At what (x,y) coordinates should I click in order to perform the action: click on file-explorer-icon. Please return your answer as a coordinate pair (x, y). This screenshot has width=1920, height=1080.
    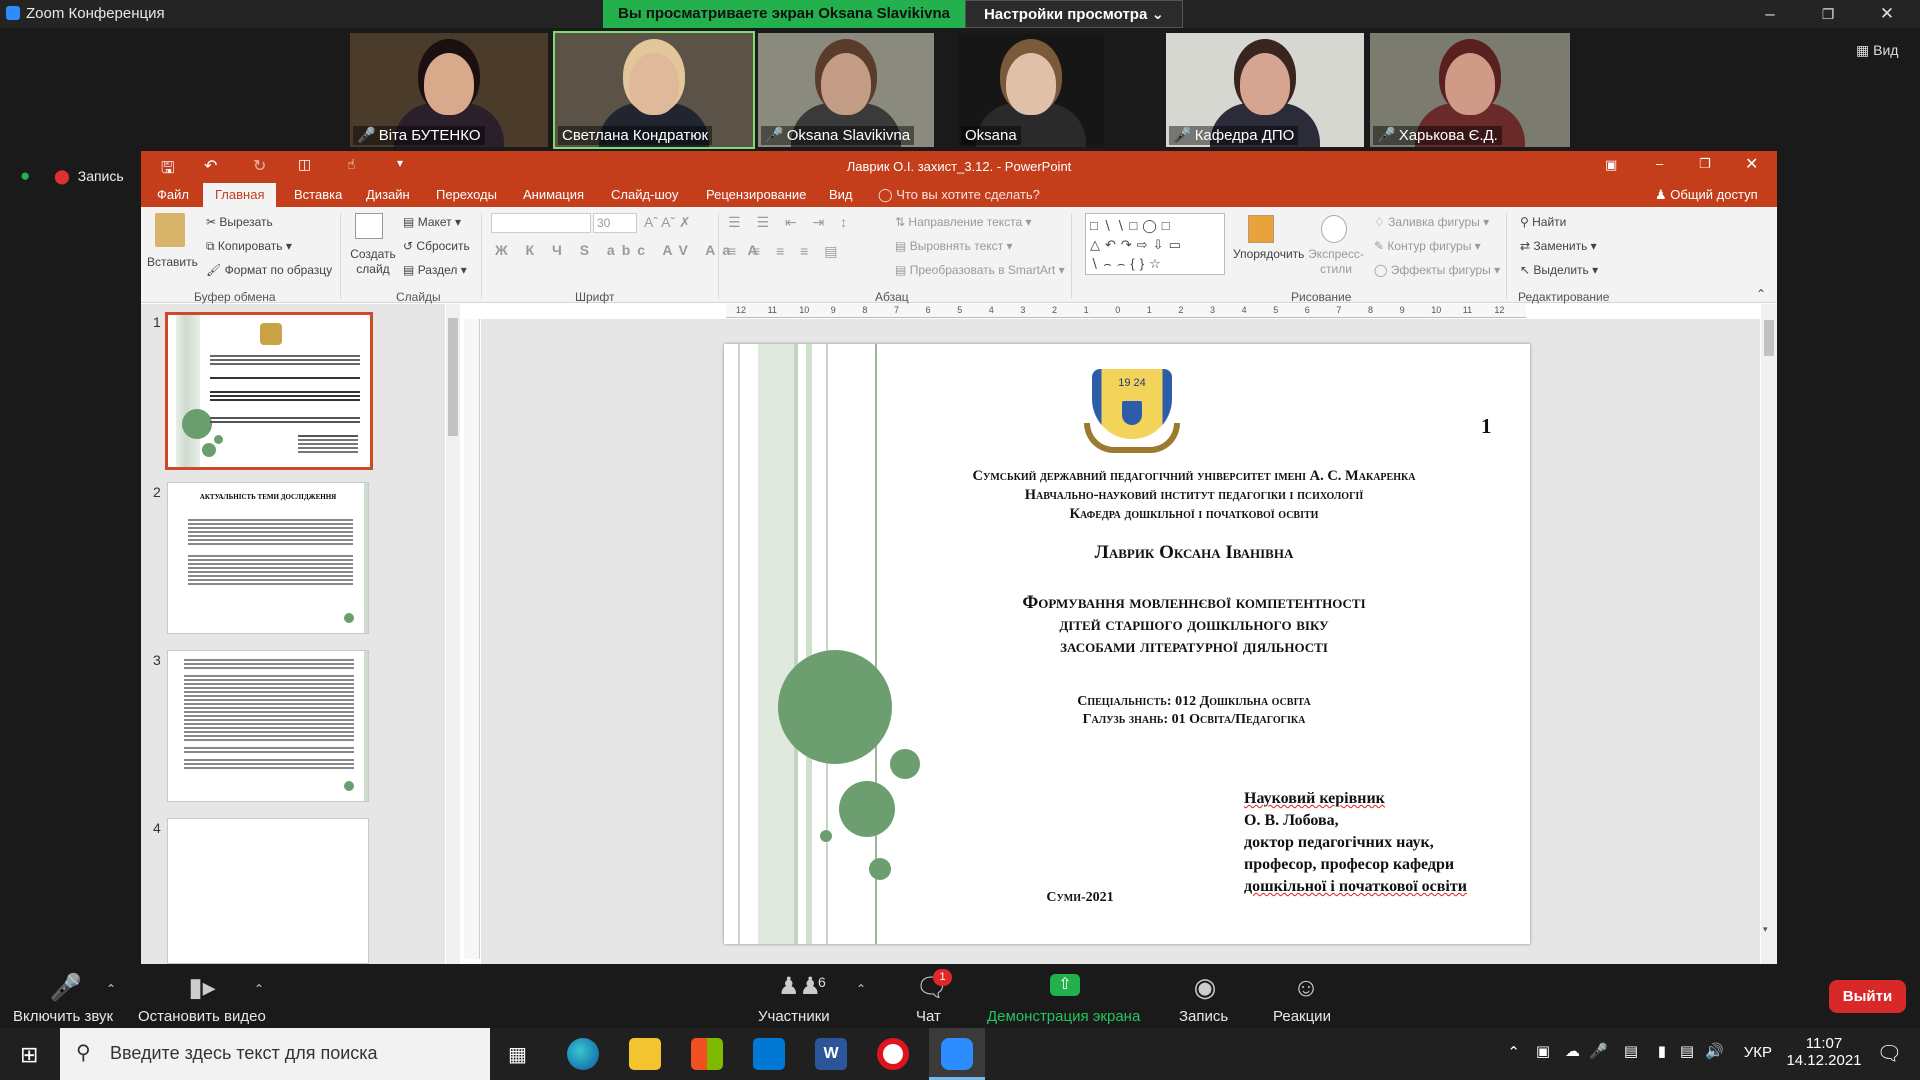
    Looking at the image, I should click on (645, 1054).